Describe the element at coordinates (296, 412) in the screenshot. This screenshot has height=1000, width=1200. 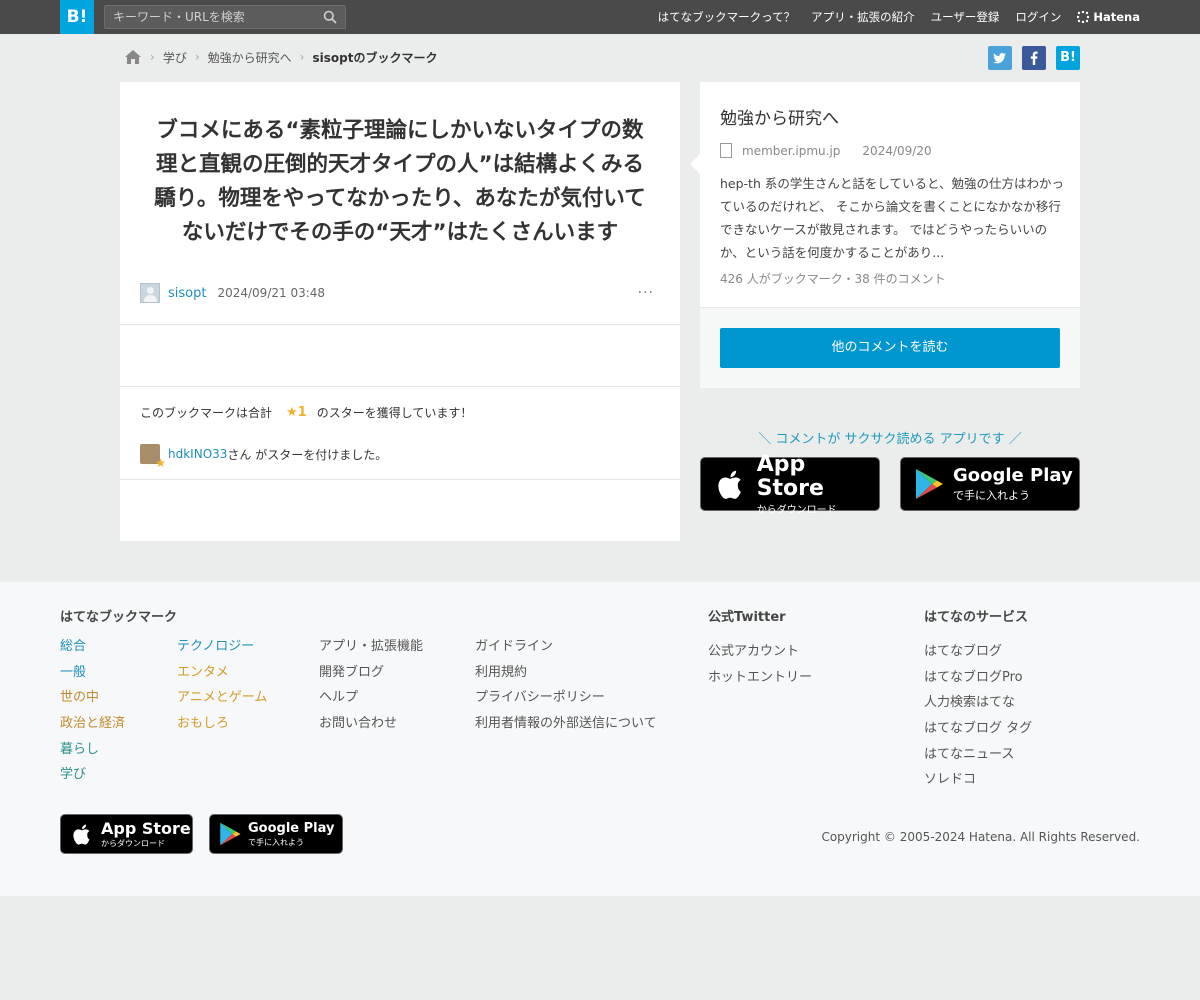
I see `star-count: ★1` at that location.